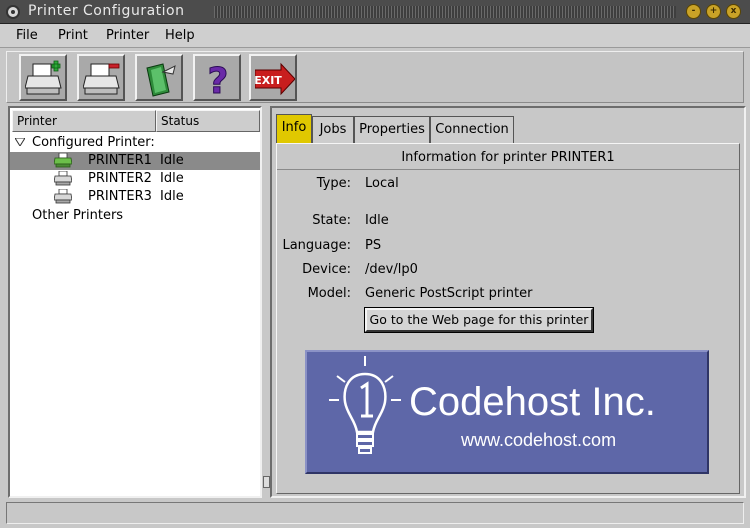 The height and width of the screenshot is (528, 750). I want to click on remove-printer-icon, so click(101, 79).